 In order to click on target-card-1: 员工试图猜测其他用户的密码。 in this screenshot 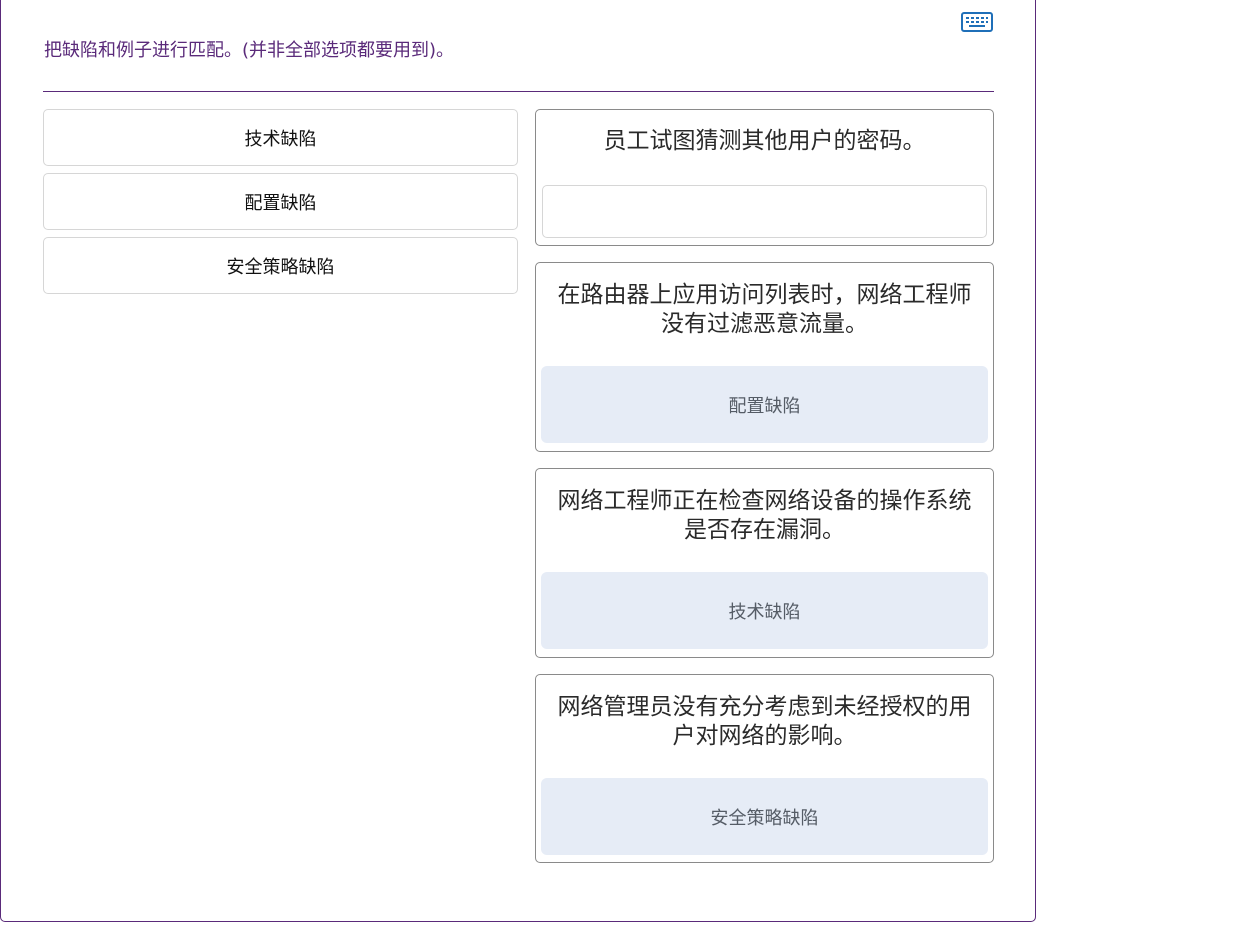, I will do `click(764, 177)`.